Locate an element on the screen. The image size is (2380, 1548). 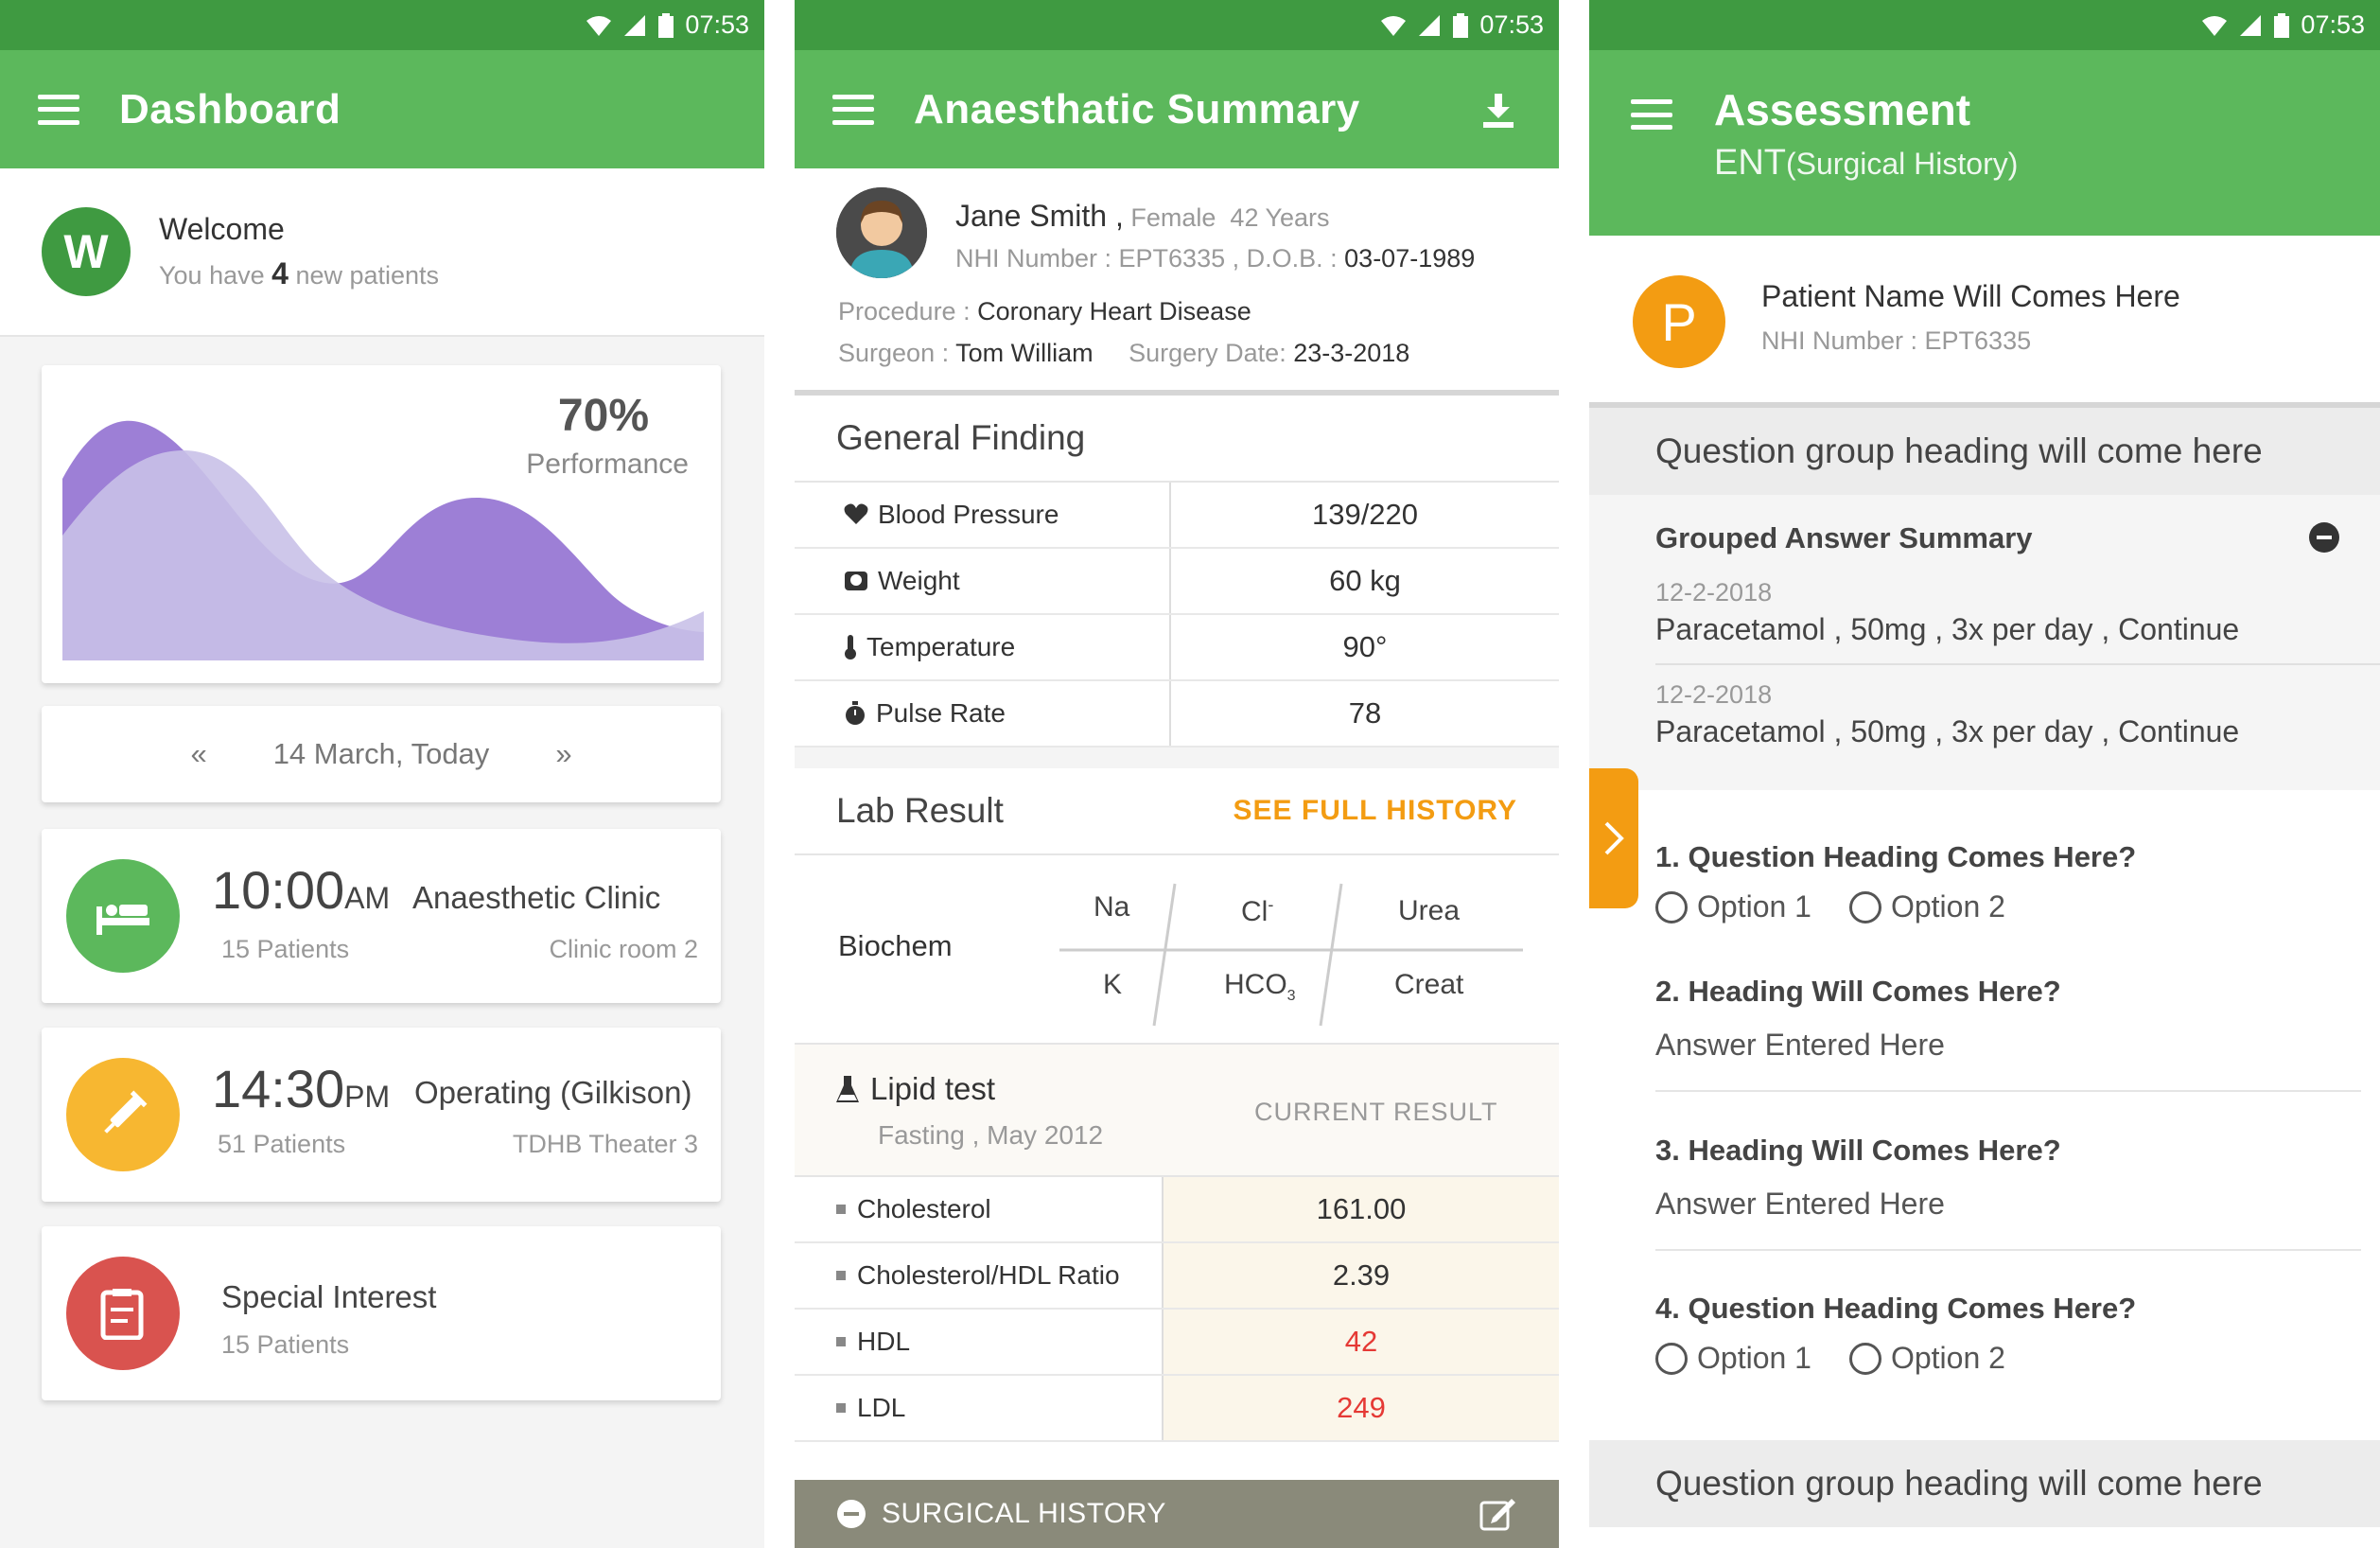
patient-nhi: NHI Number : EPT6335 is located at coordinates (1896, 340).